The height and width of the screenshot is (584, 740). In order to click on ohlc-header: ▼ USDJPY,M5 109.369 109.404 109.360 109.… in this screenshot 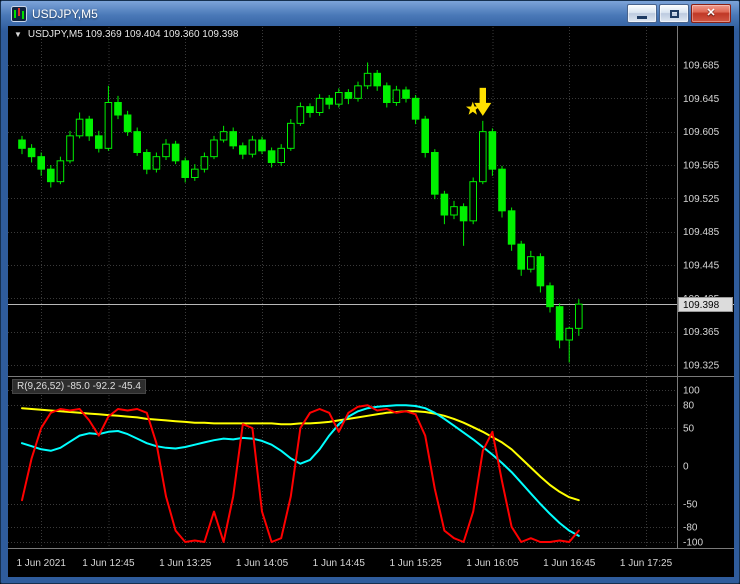, I will do `click(126, 34)`.